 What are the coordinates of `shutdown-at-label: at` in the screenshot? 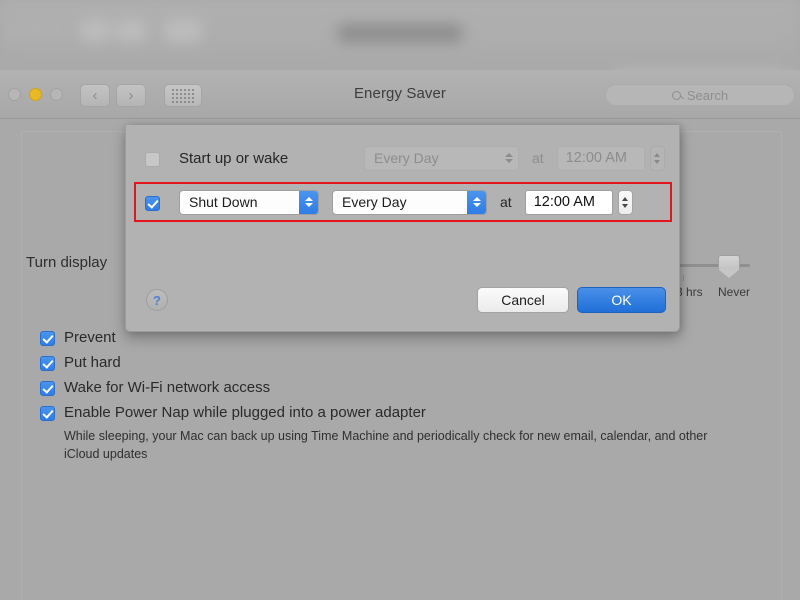 It's located at (506, 202).